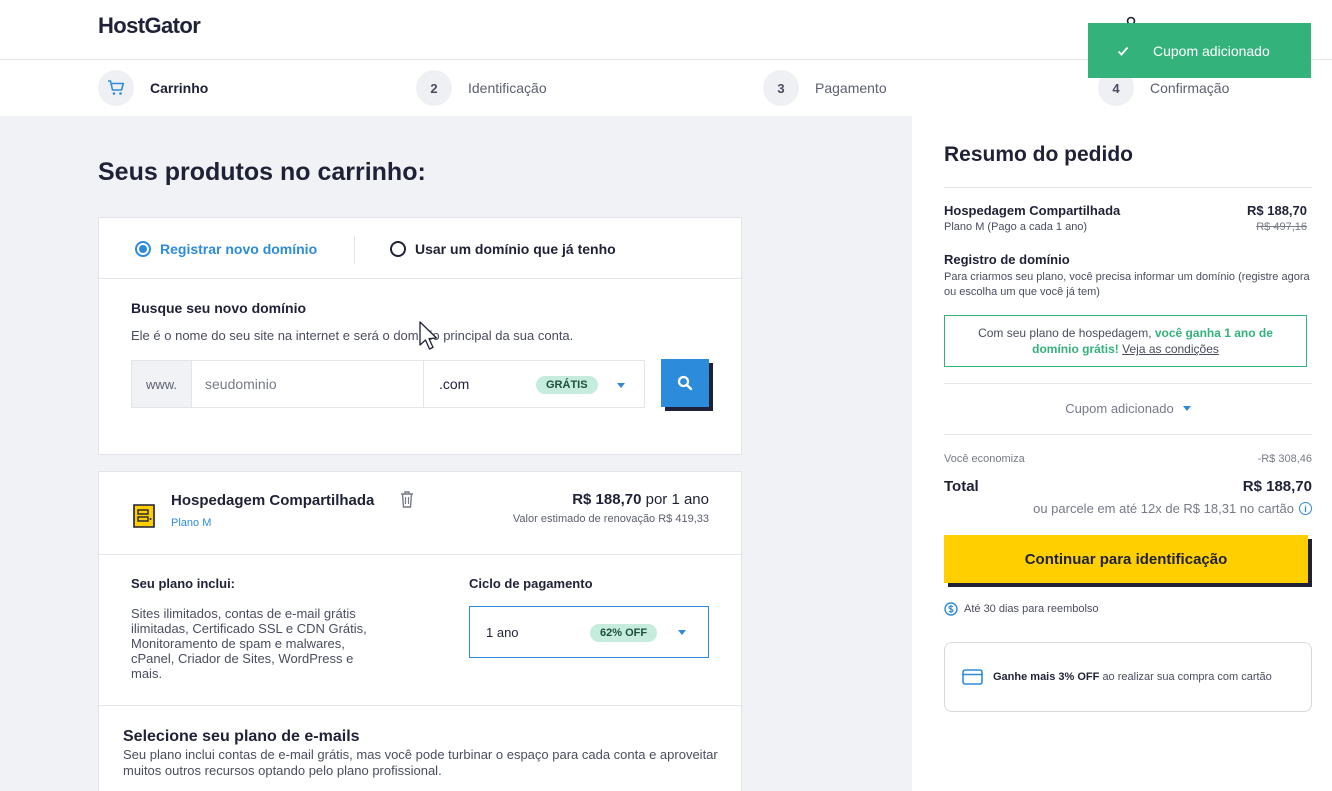 Image resolution: width=1332 pixels, height=791 pixels. I want to click on radio-label: Usar um domínio que já tenho, so click(515, 249).